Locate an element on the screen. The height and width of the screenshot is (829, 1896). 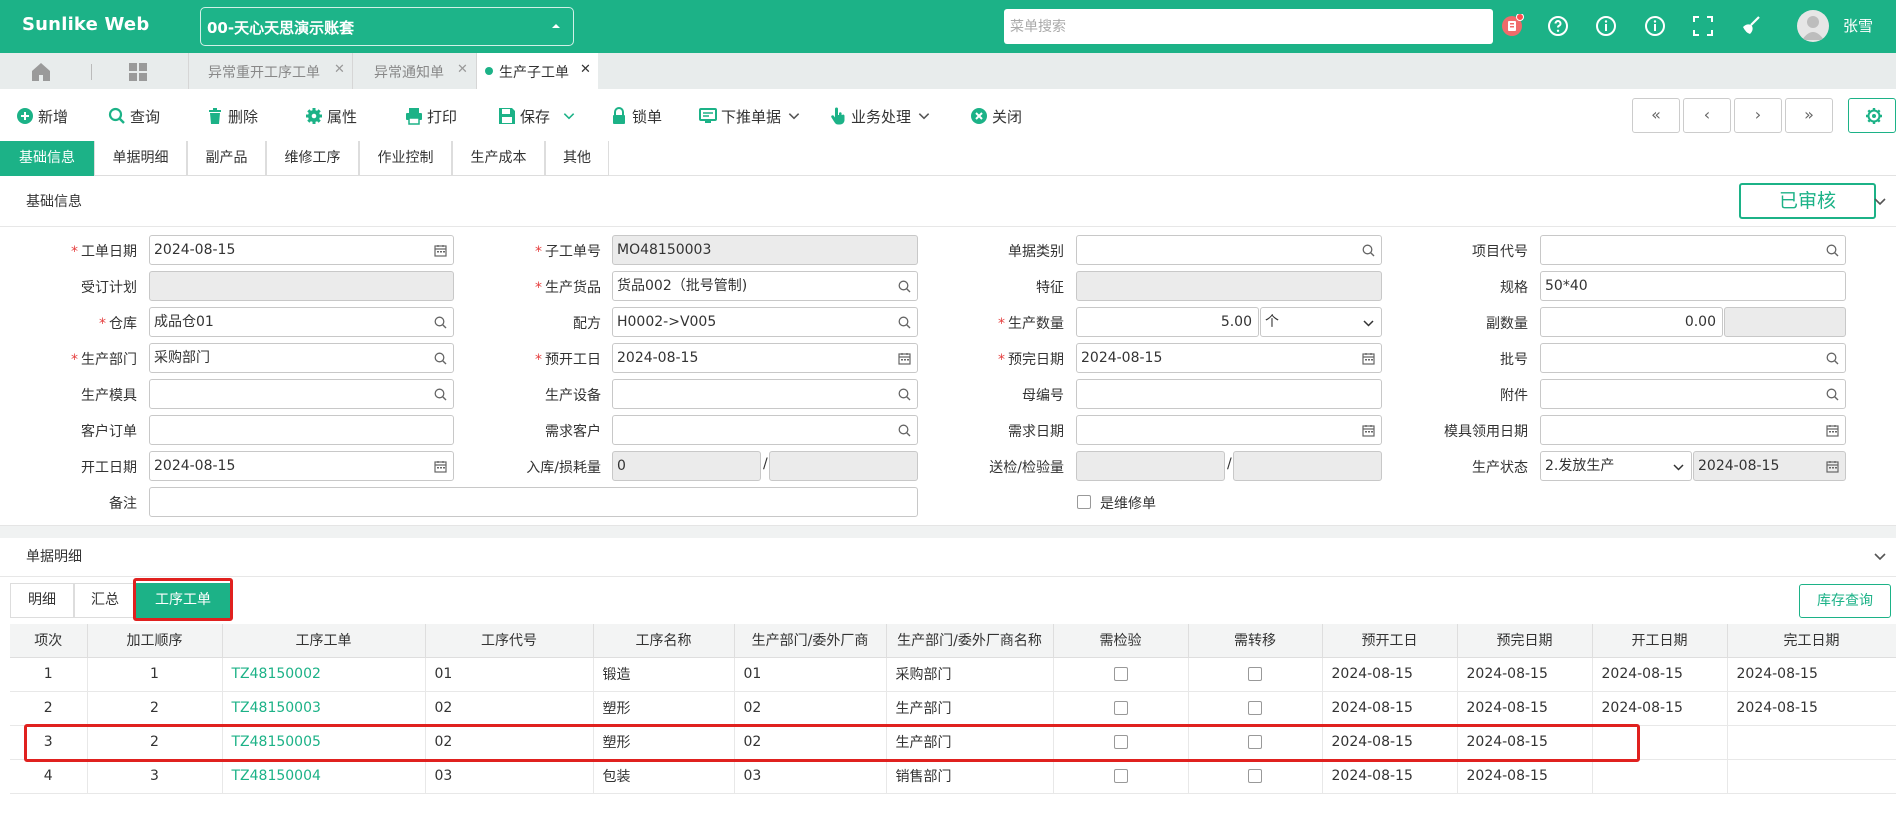
column-header: 工序代号 is located at coordinates (509, 641).